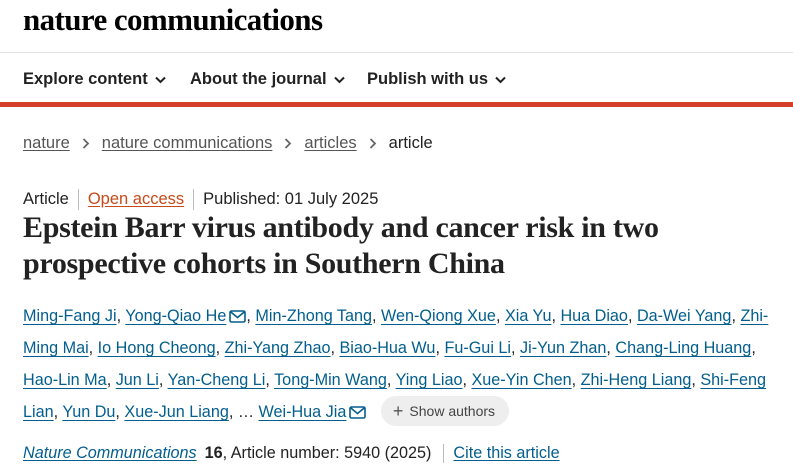  Describe the element at coordinates (410, 143) in the screenshot. I see `breadcrumb-current: article` at that location.